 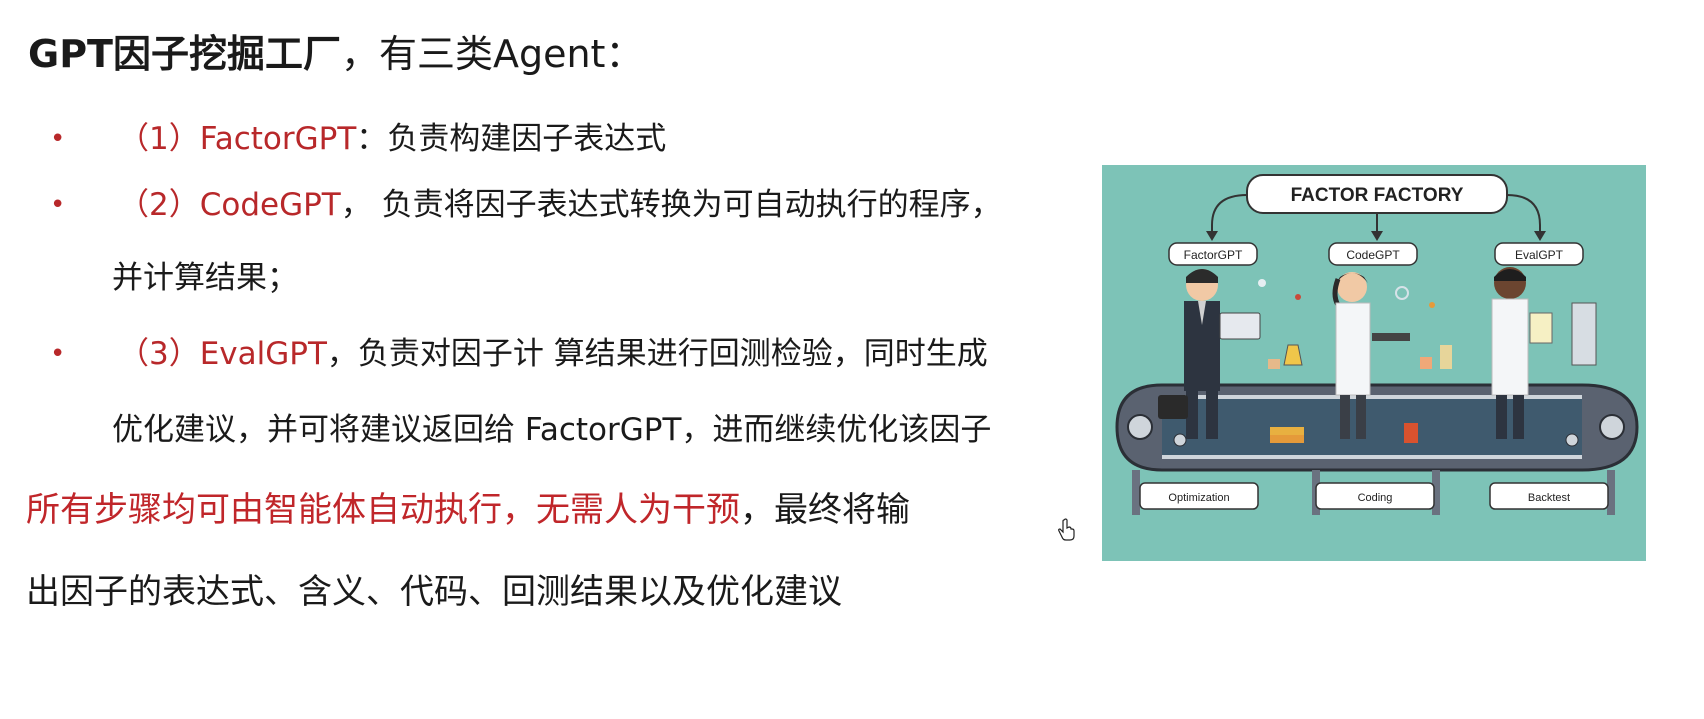 I want to click on agent-description: ：负责构建因子表达式, so click(x=511, y=139).